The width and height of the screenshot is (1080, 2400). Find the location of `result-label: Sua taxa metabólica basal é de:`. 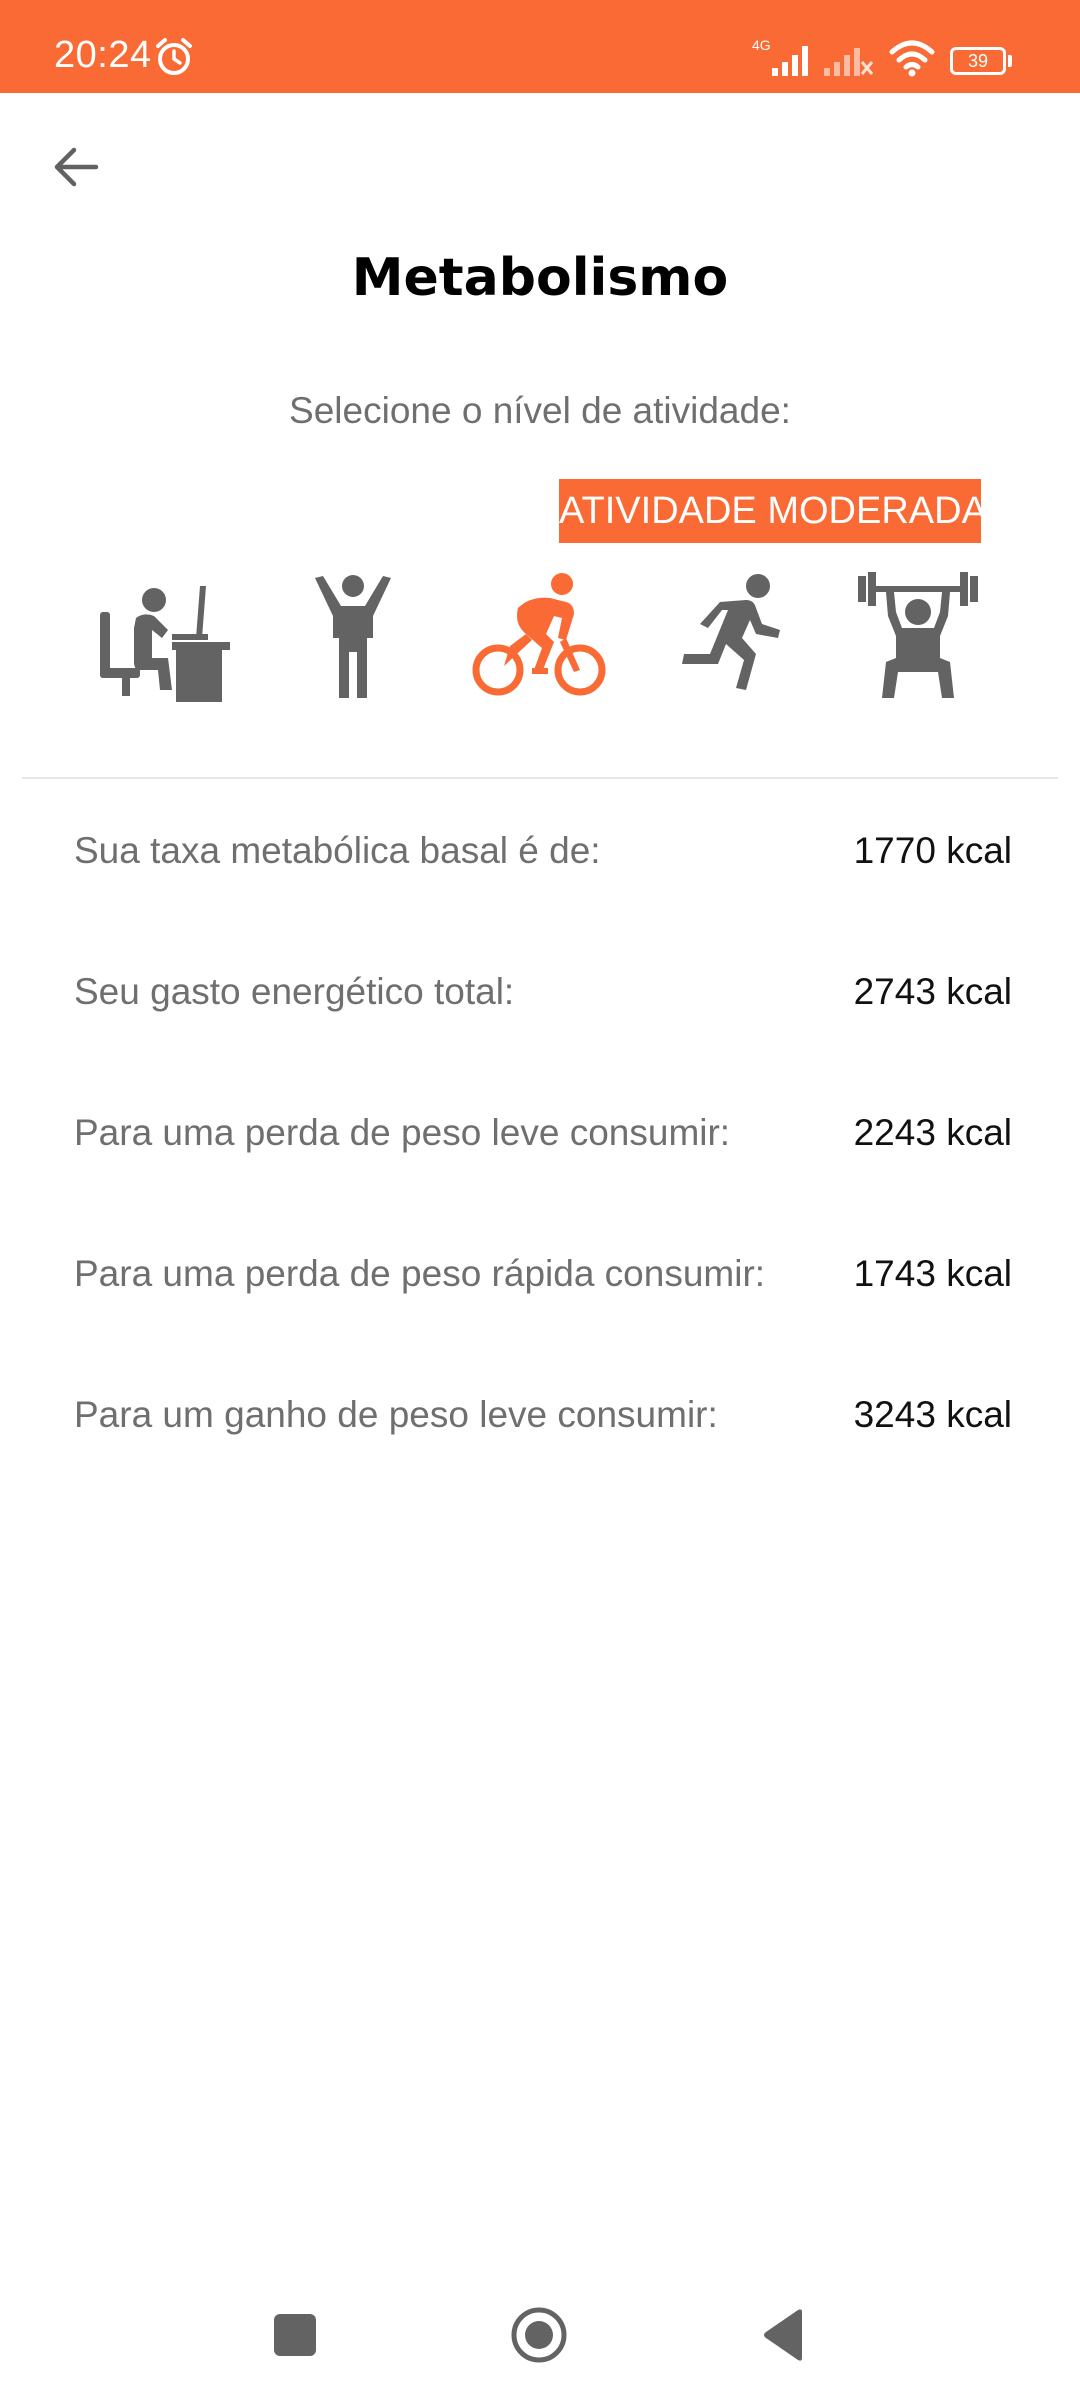

result-label: Sua taxa metabólica basal é de: is located at coordinates (337, 850).